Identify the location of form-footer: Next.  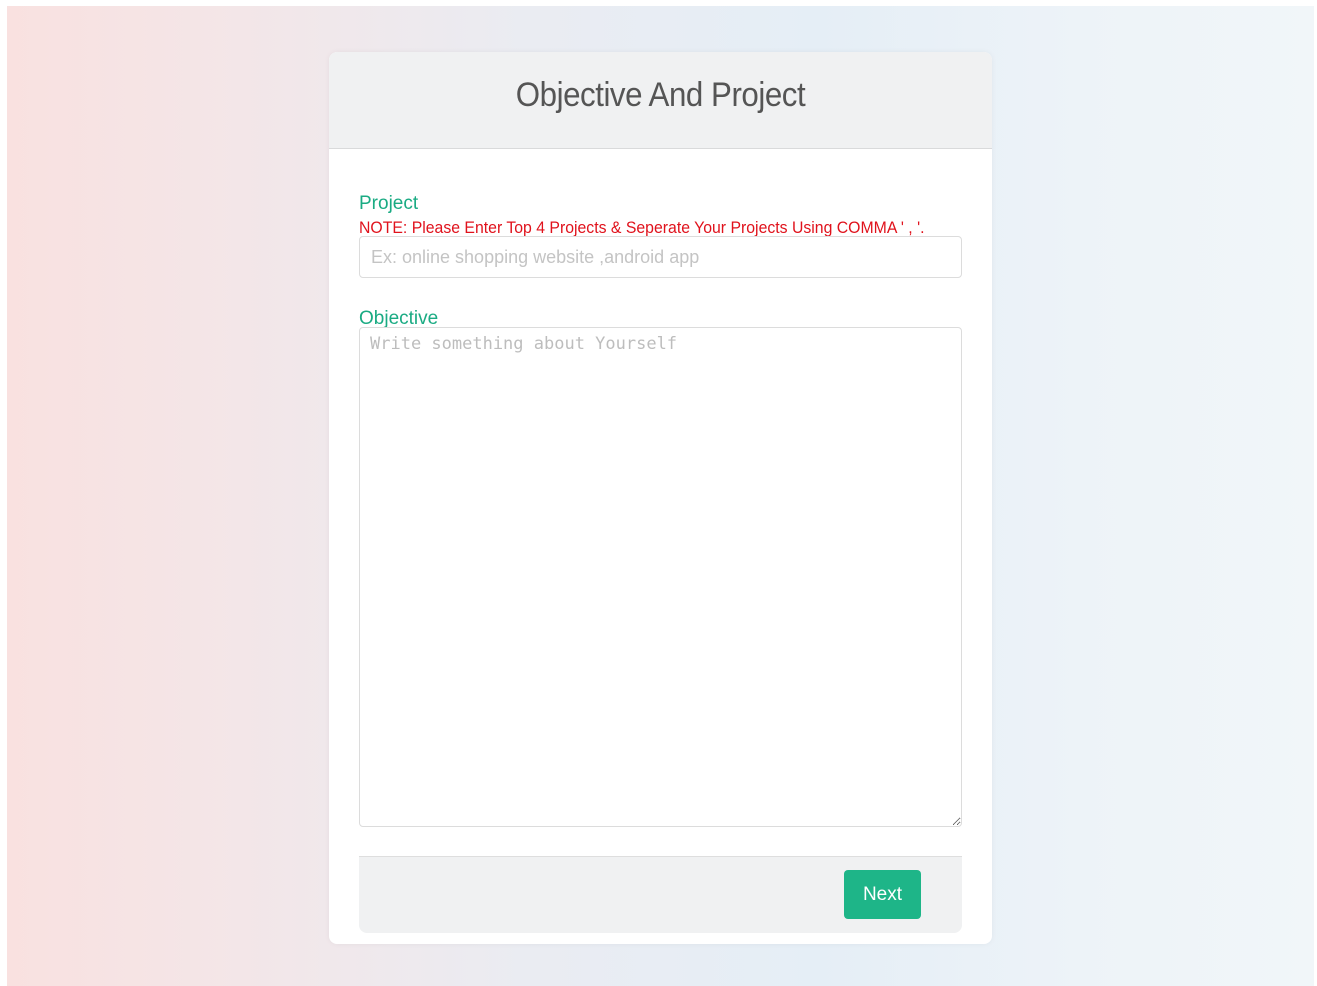
(660, 894).